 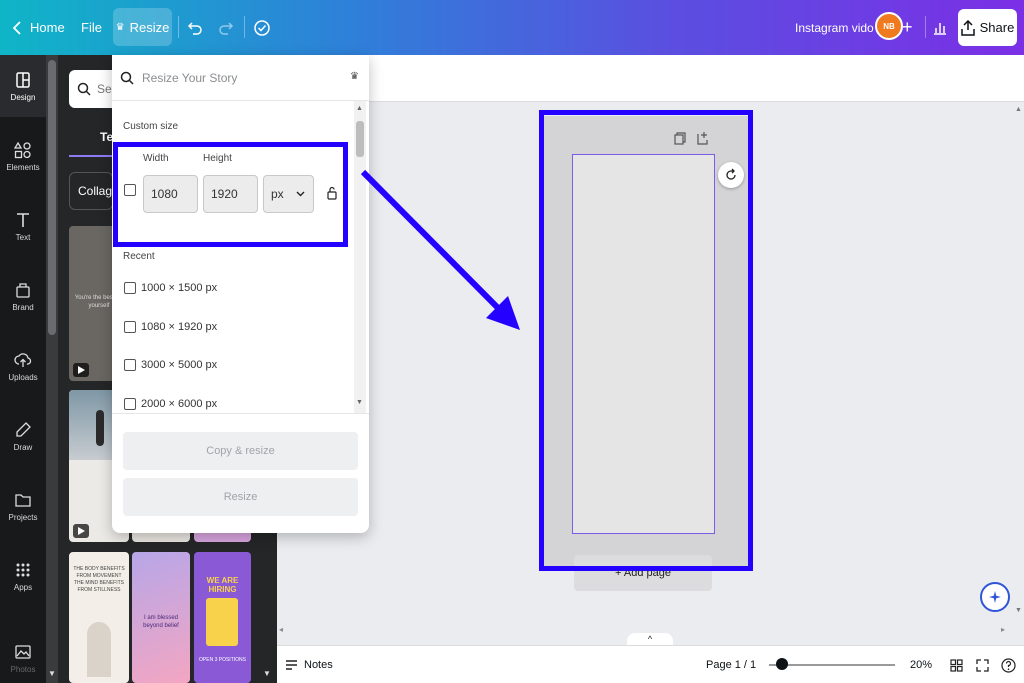 I want to click on arrow-shaft, so click(x=431, y=241).